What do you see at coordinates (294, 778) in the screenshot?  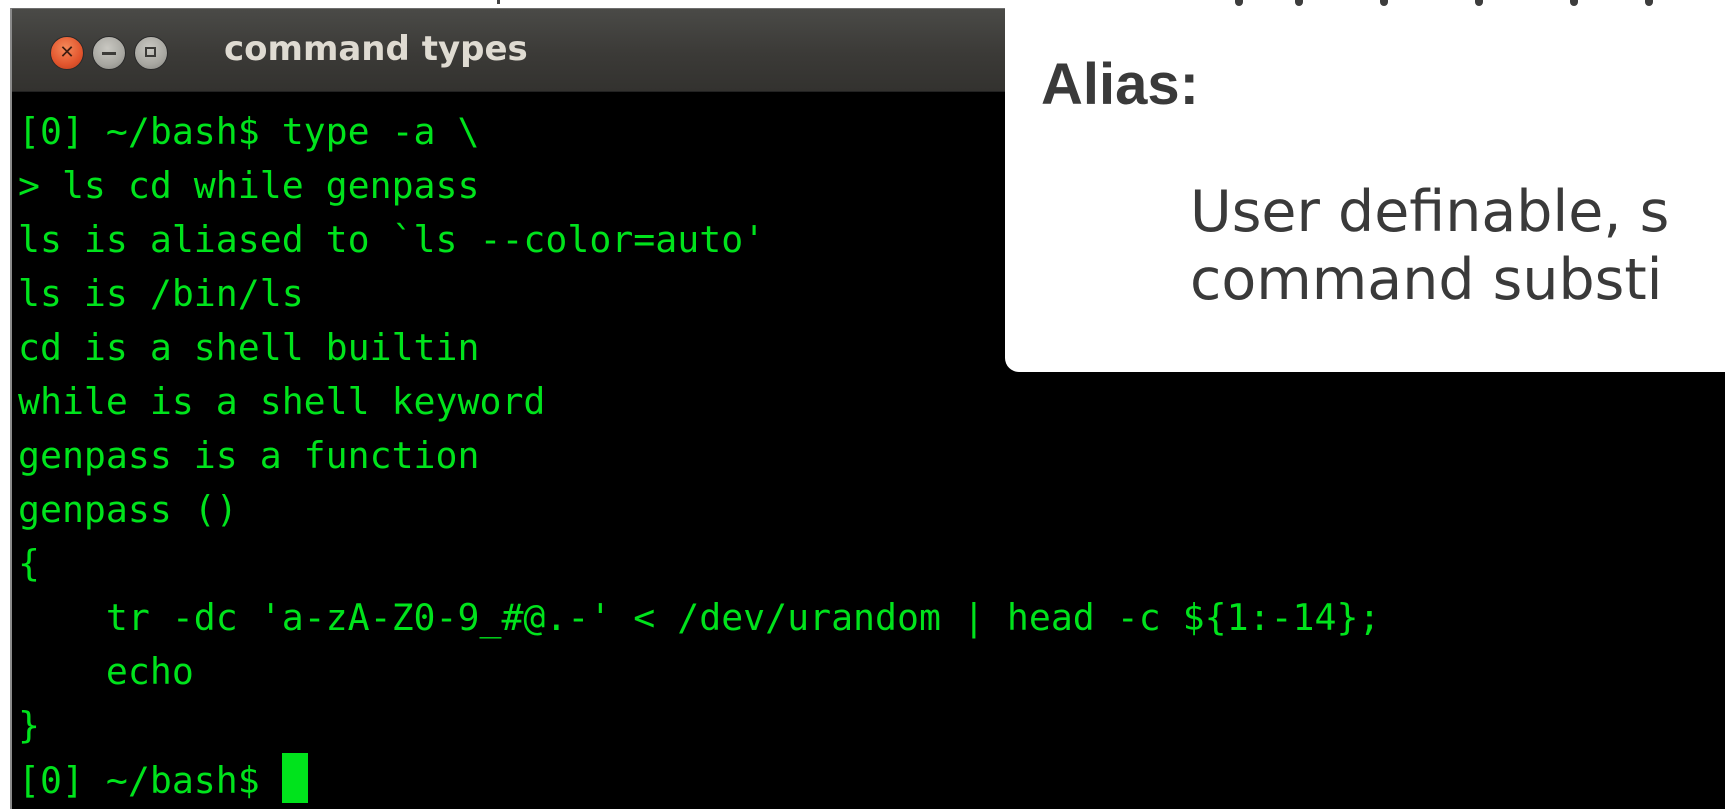 I see `text-cursor` at bounding box center [294, 778].